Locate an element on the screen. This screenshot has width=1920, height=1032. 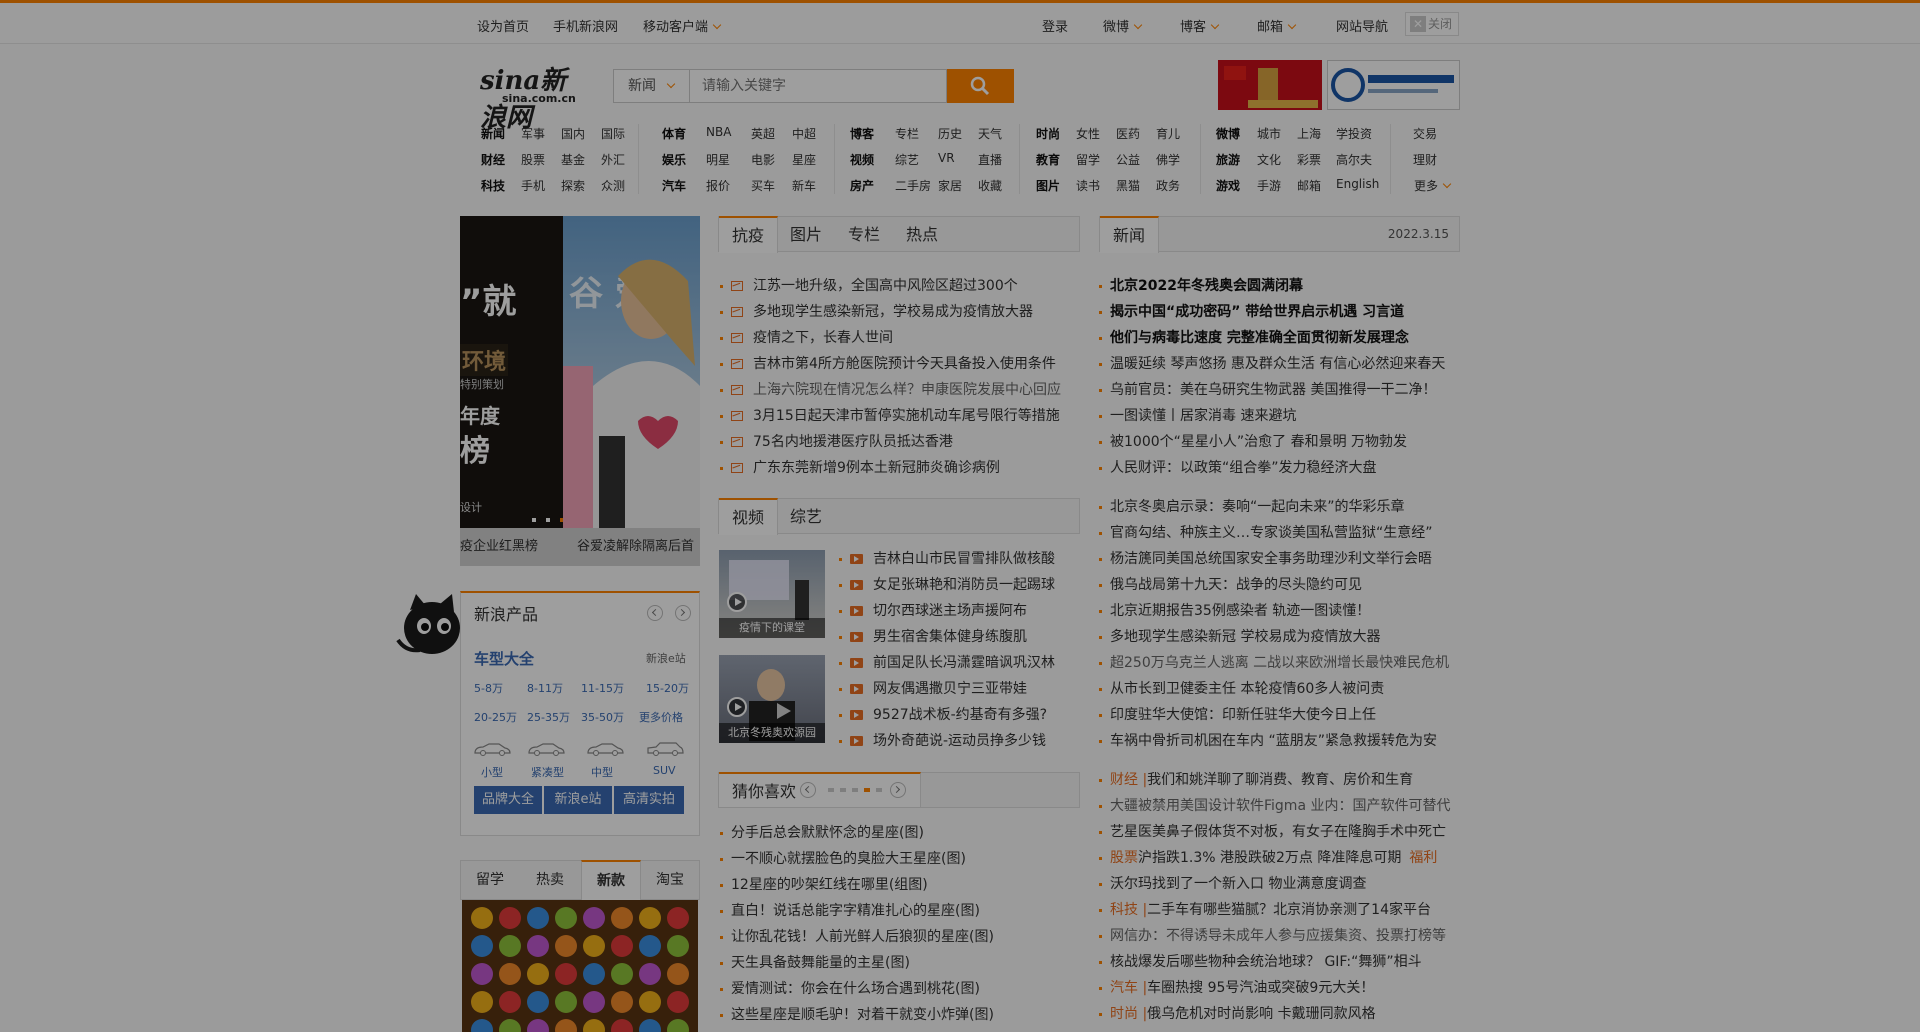
nav-channel-link: 买车 is located at coordinates (763, 185).